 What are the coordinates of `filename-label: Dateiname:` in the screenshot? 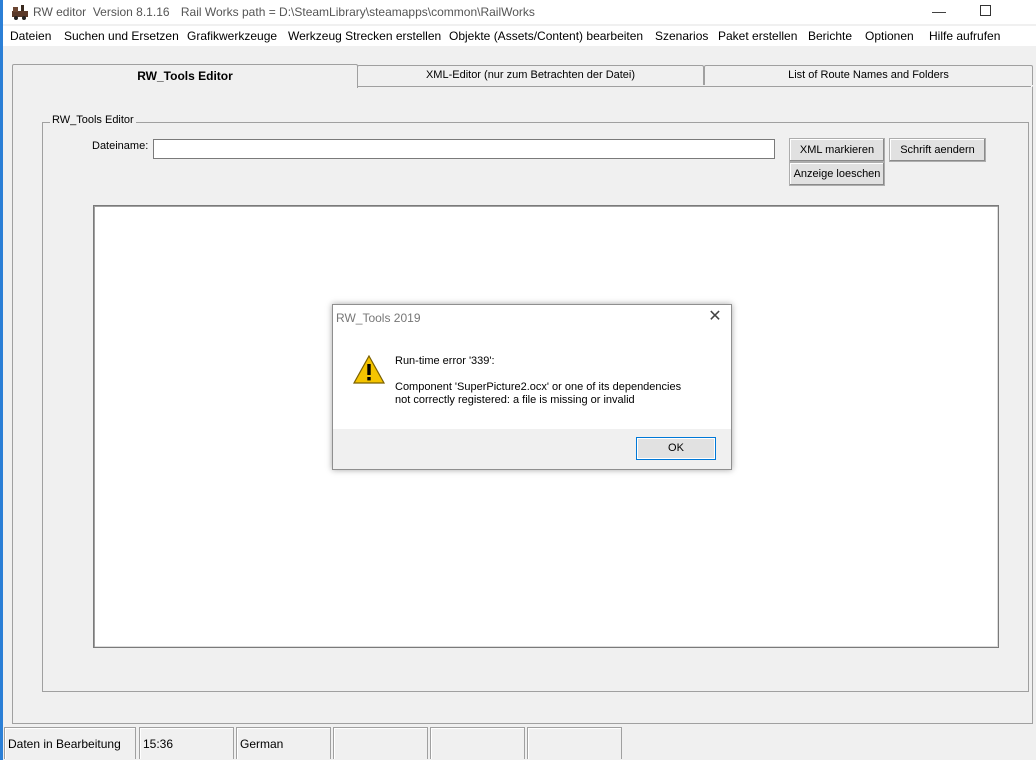 It's located at (120, 146).